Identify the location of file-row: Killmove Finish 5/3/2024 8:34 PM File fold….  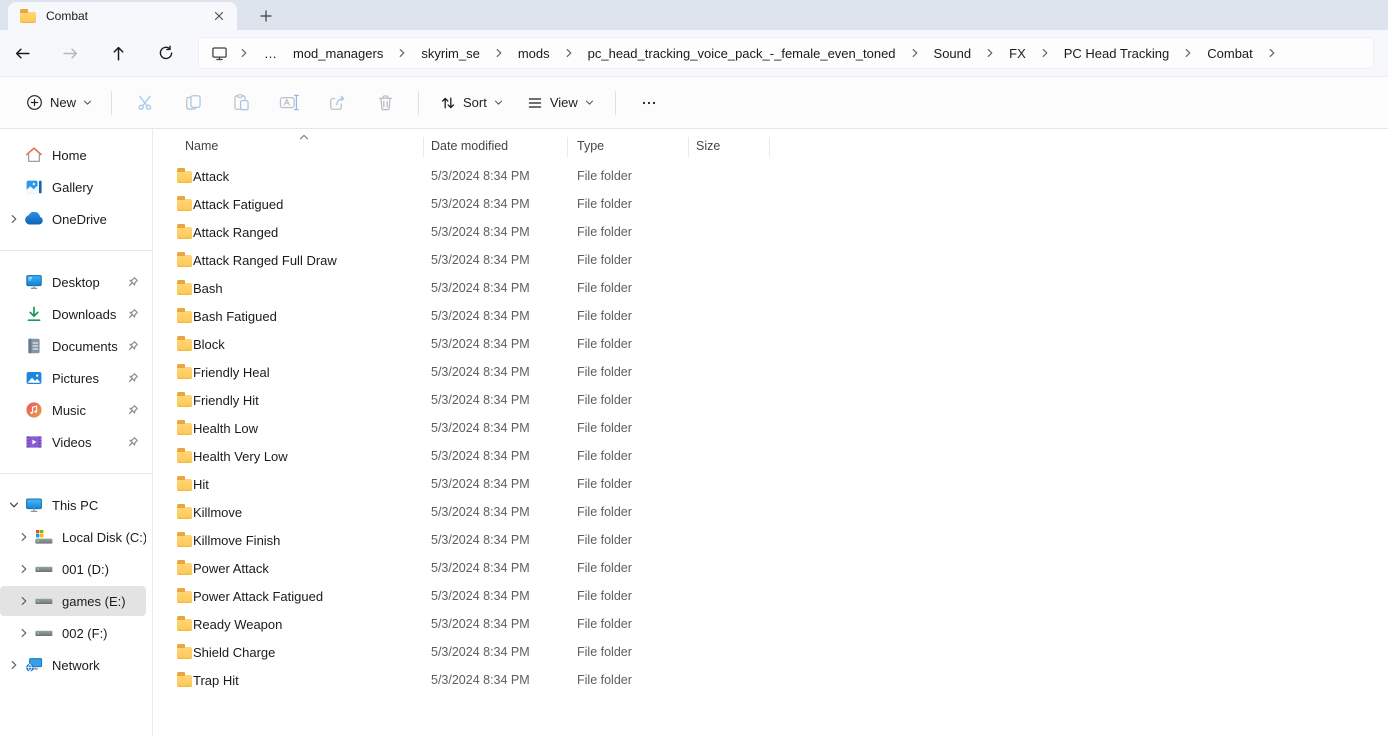
(770, 540).